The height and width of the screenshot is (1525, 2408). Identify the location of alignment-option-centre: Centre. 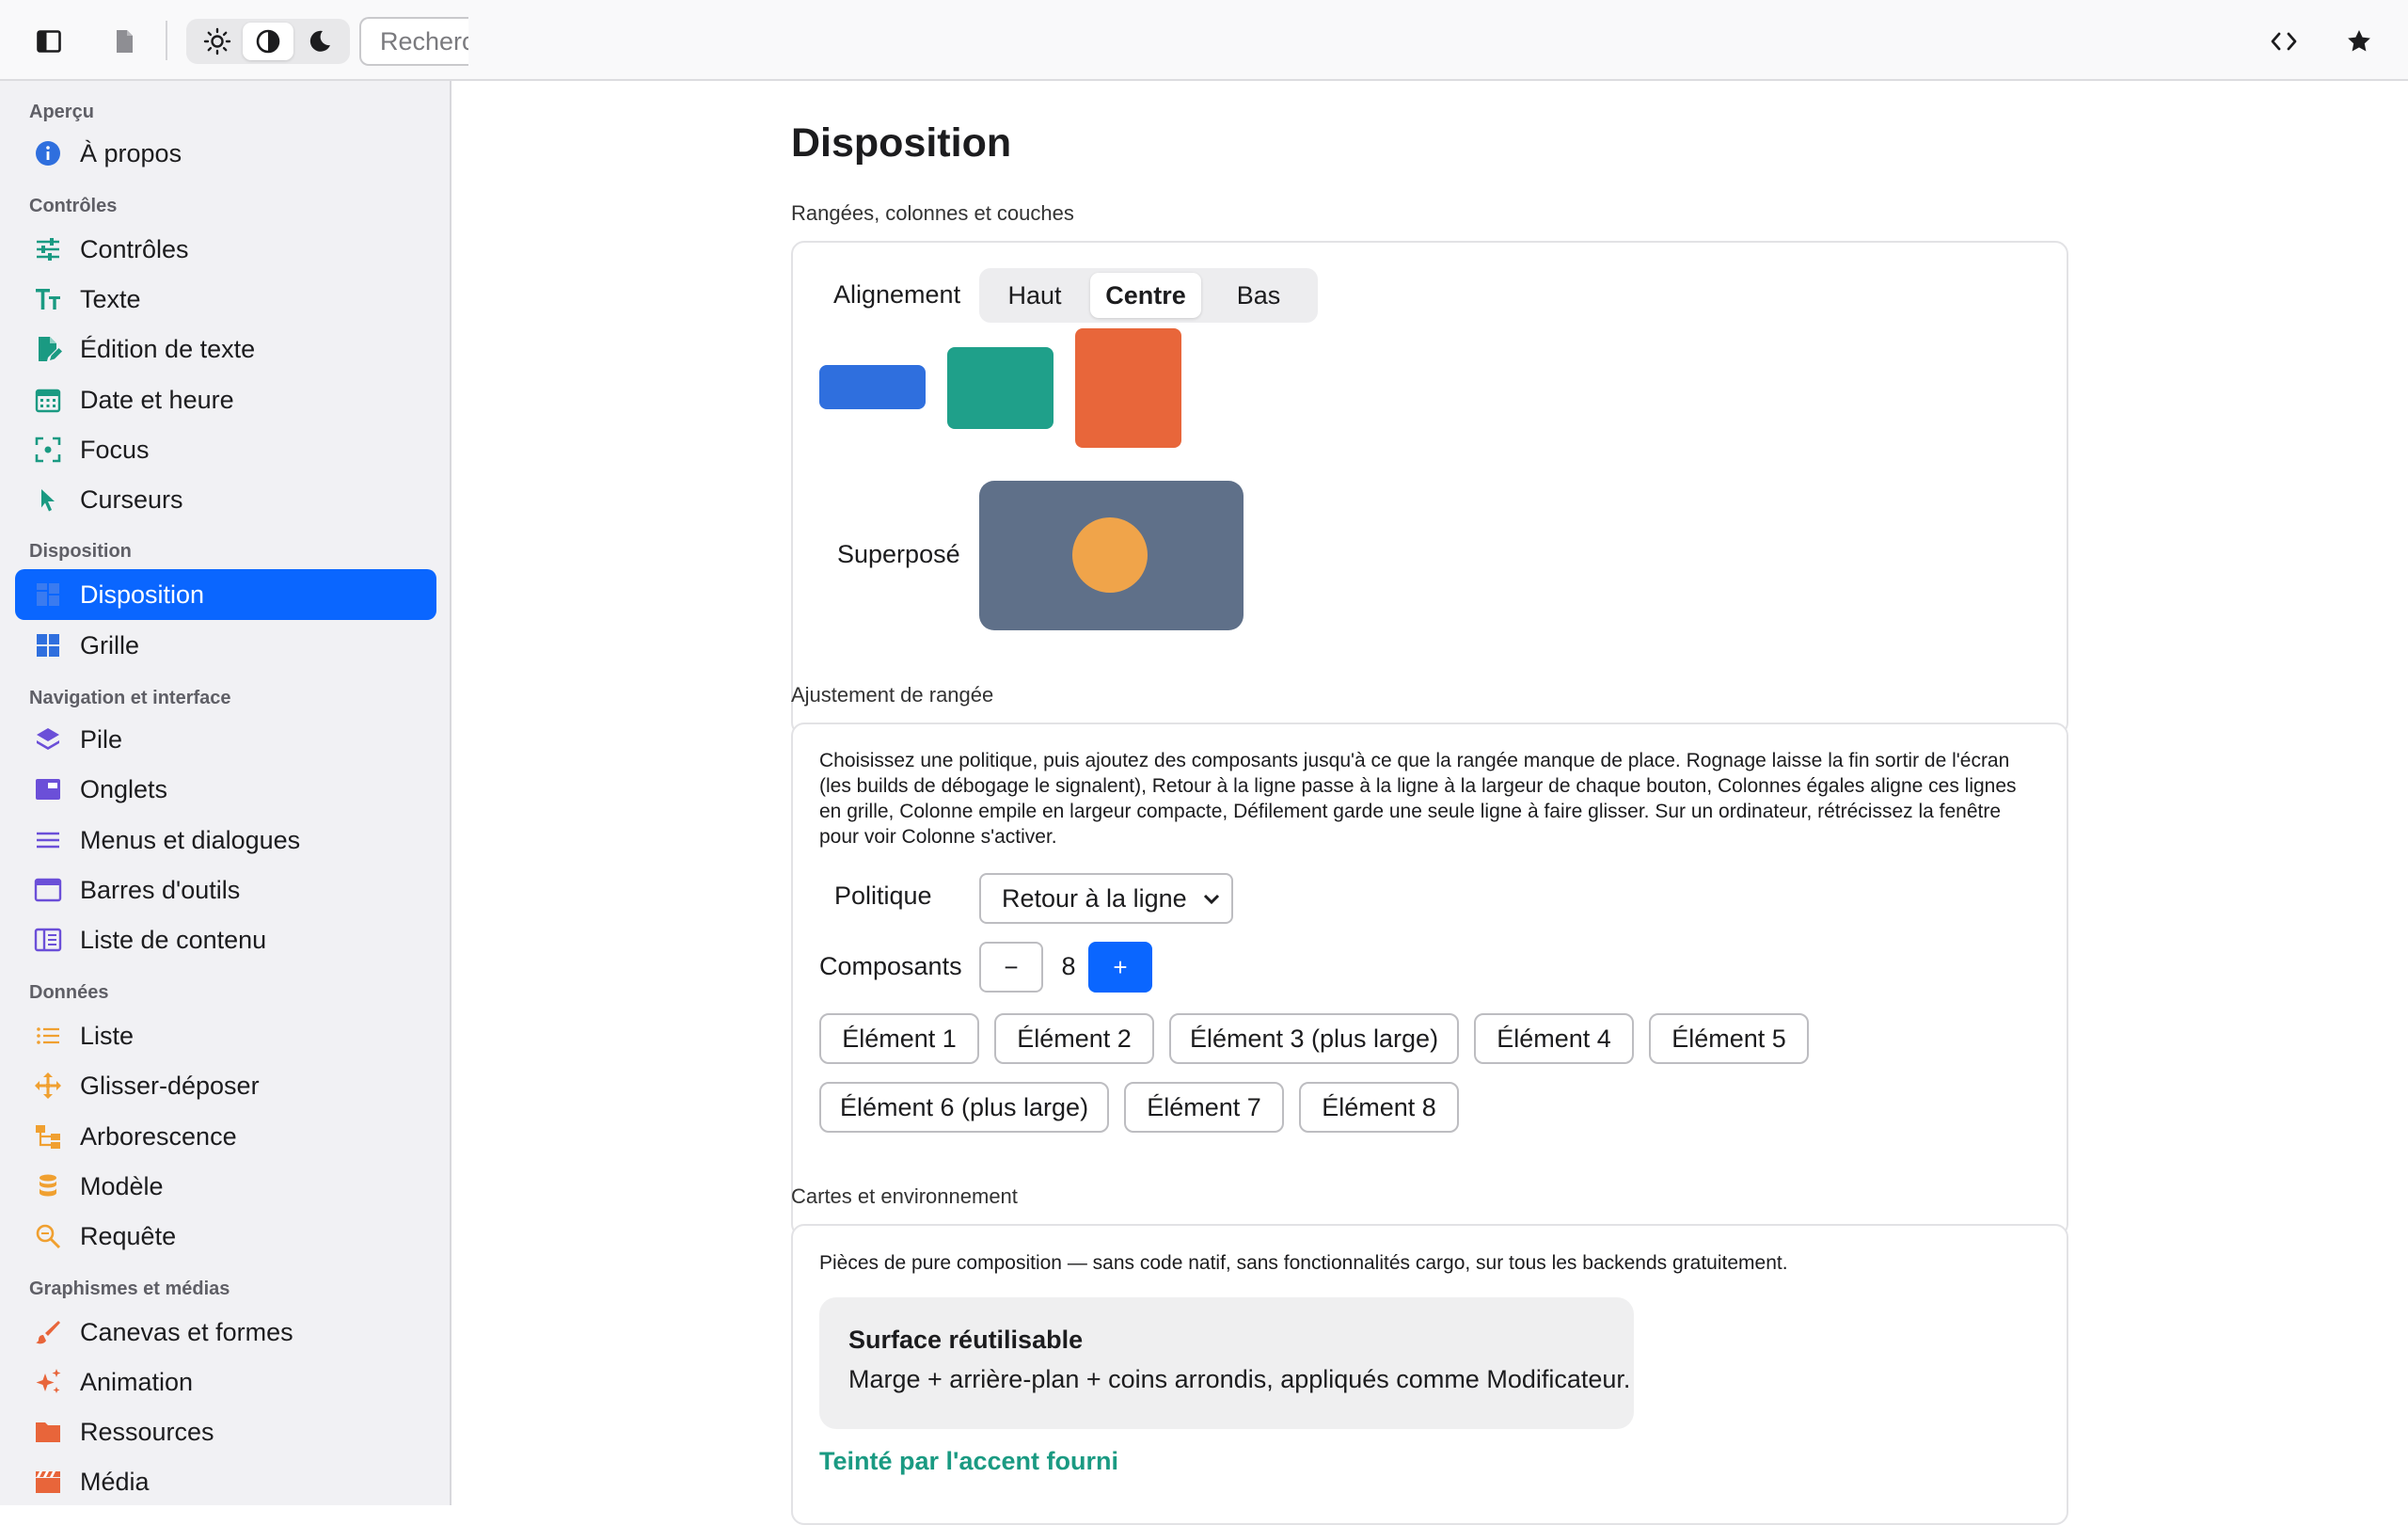
(1145, 295).